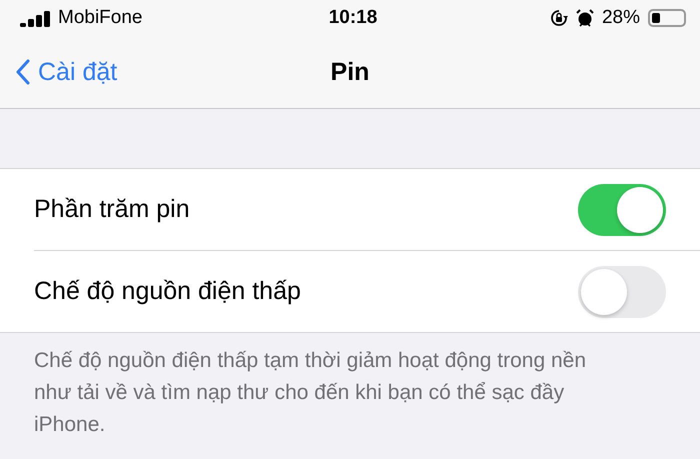 Image resolution: width=700 pixels, height=459 pixels. What do you see at coordinates (167, 291) in the screenshot?
I see `setting-label: Chế độ nguồn điện thấp` at bounding box center [167, 291].